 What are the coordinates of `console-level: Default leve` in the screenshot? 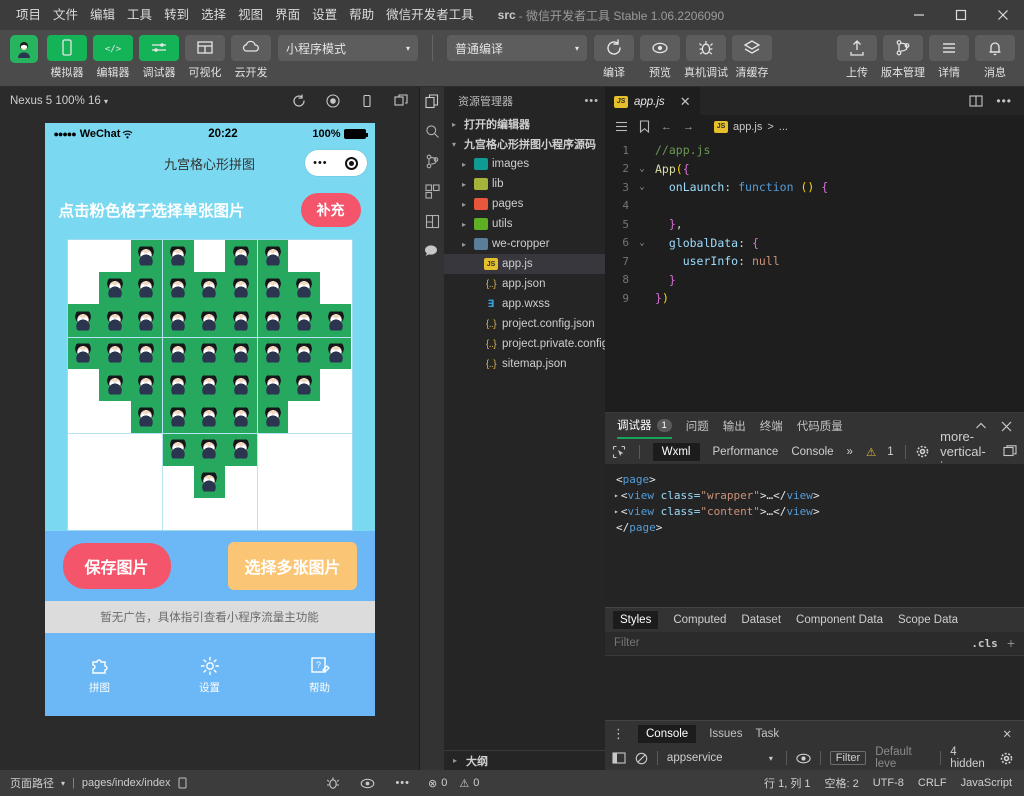 It's located at (903, 758).